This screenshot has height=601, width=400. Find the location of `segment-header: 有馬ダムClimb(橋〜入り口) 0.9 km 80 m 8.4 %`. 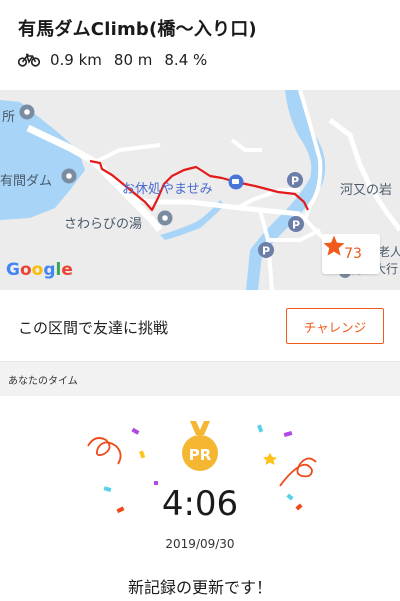

segment-header: 有馬ダムClimb(橋〜入り口) 0.9 km 80 m 8.4 % is located at coordinates (200, 45).